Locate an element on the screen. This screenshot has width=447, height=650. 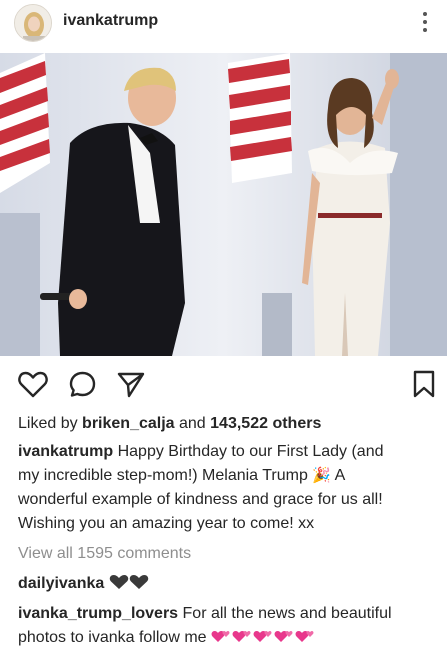
black-hearts-icon is located at coordinates (129, 585).